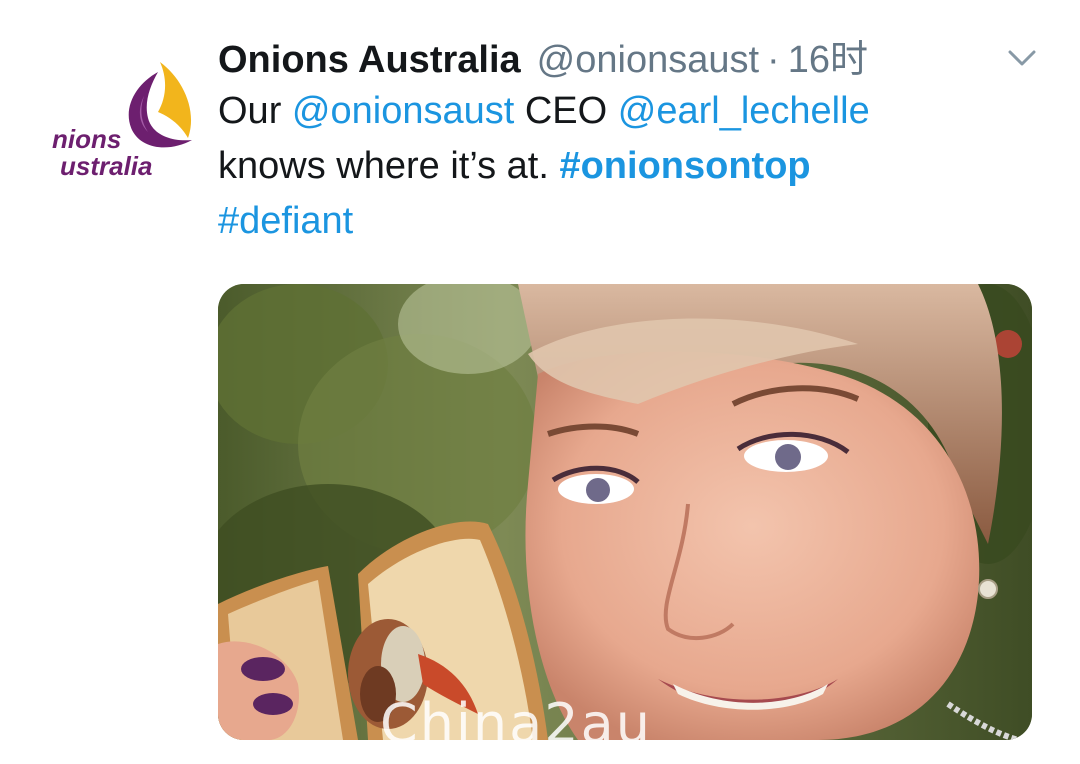  I want to click on user-handle: @onionsaust, so click(648, 60).